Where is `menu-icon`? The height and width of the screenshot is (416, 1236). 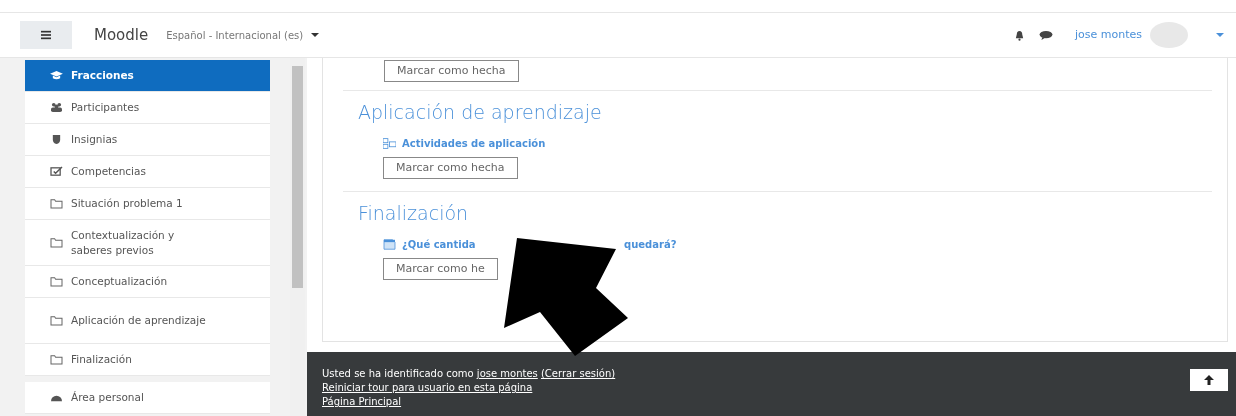 menu-icon is located at coordinates (46, 35).